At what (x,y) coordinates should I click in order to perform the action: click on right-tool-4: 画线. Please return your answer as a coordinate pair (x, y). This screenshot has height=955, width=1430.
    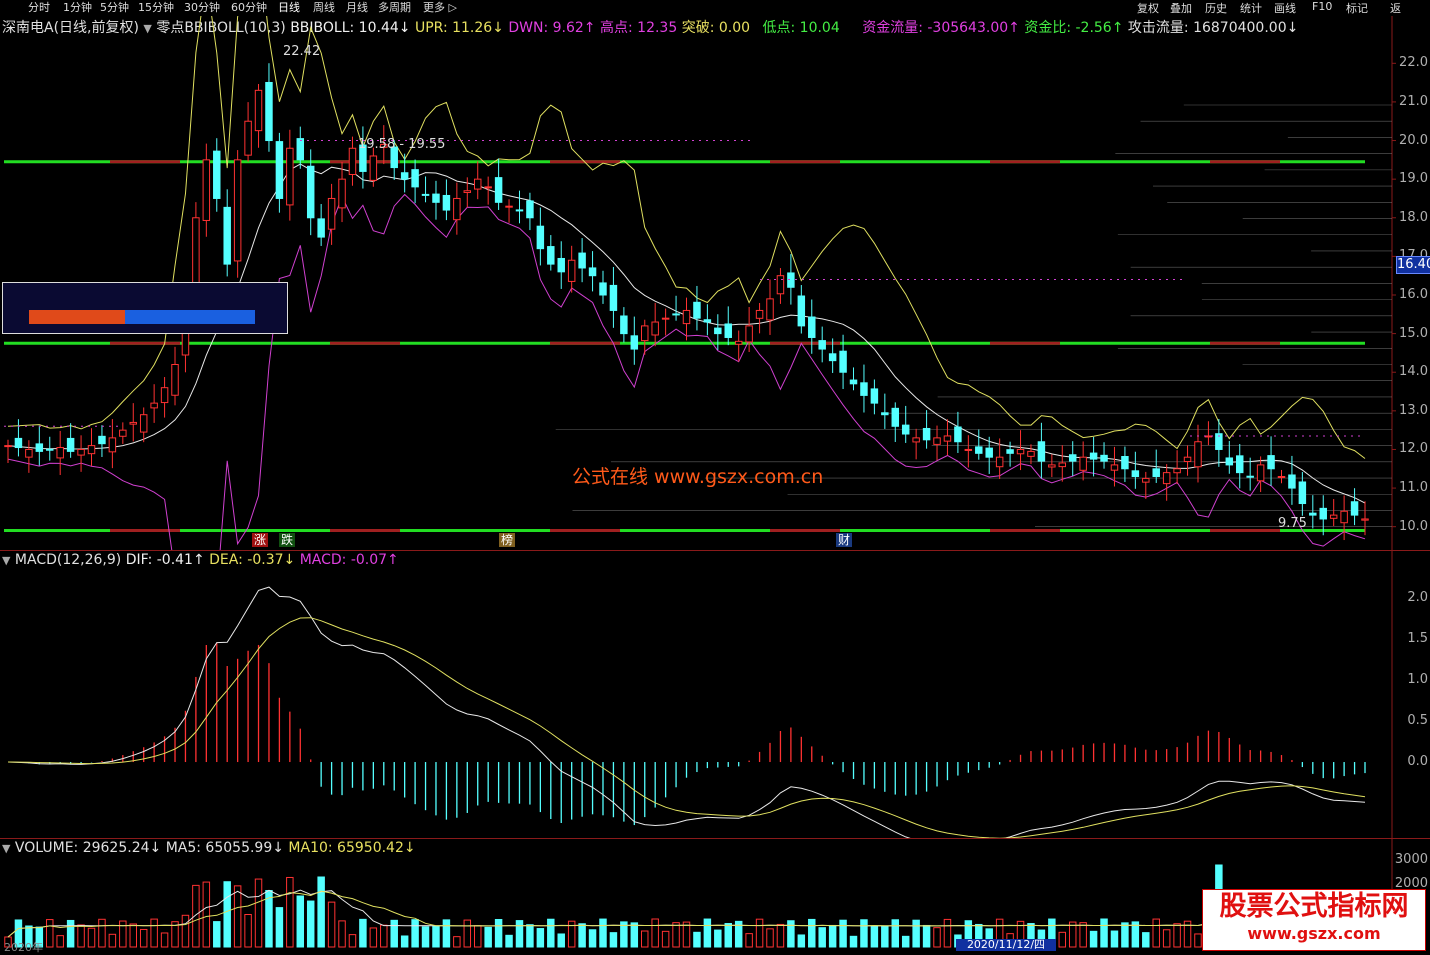
    Looking at the image, I should click on (1285, 8).